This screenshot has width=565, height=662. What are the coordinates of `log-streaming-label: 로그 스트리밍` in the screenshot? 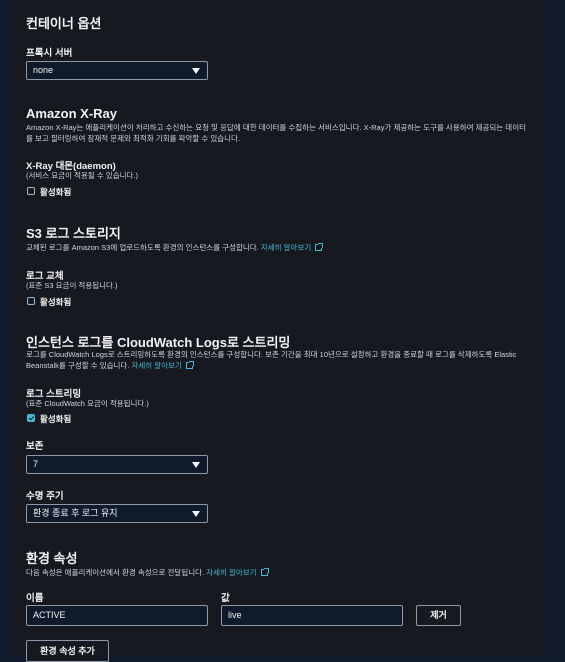 It's located at (54, 394).